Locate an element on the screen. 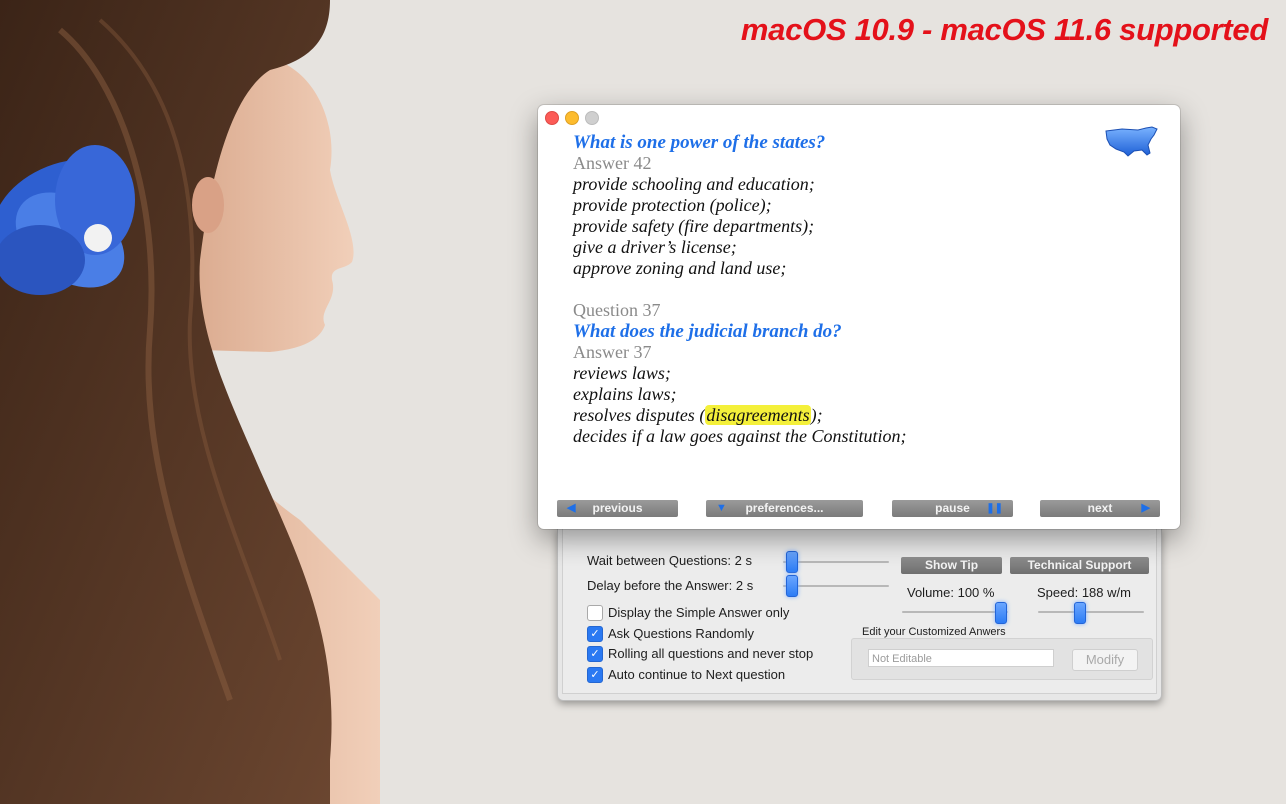 The image size is (1286, 804). zoom-button is located at coordinates (592, 118).